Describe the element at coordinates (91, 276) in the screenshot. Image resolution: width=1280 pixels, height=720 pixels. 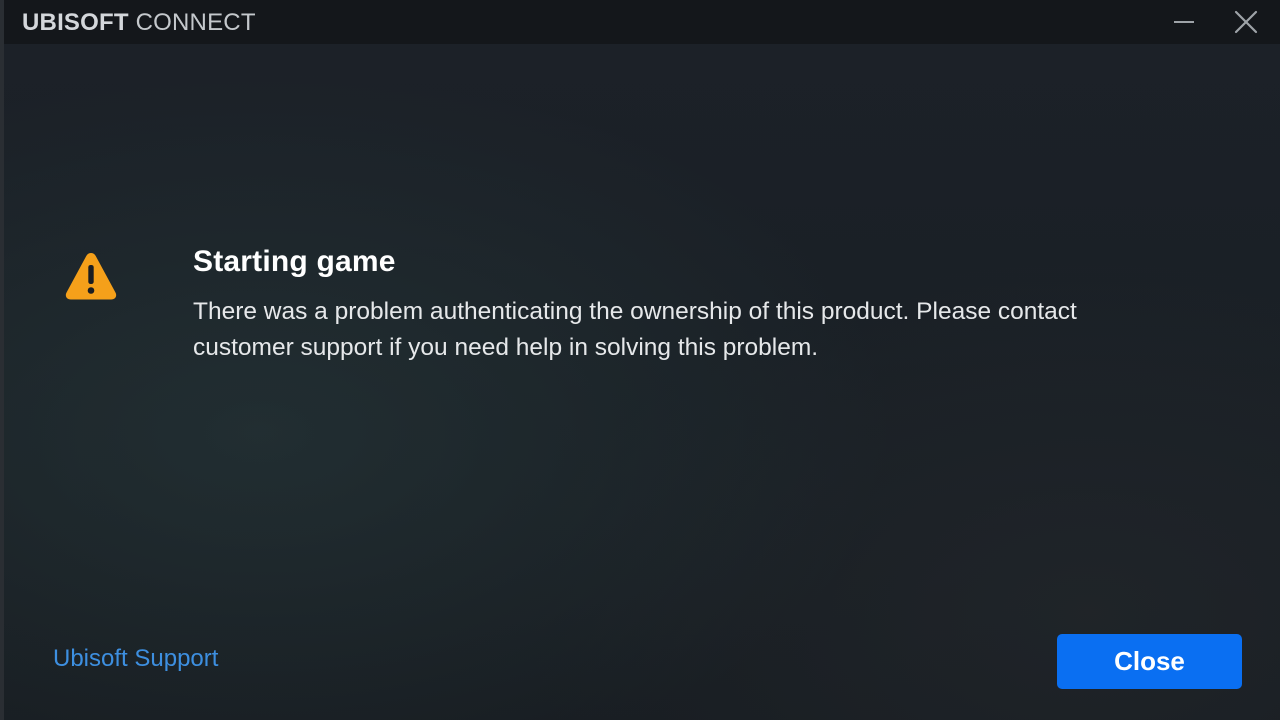
I see `warning-icon` at that location.